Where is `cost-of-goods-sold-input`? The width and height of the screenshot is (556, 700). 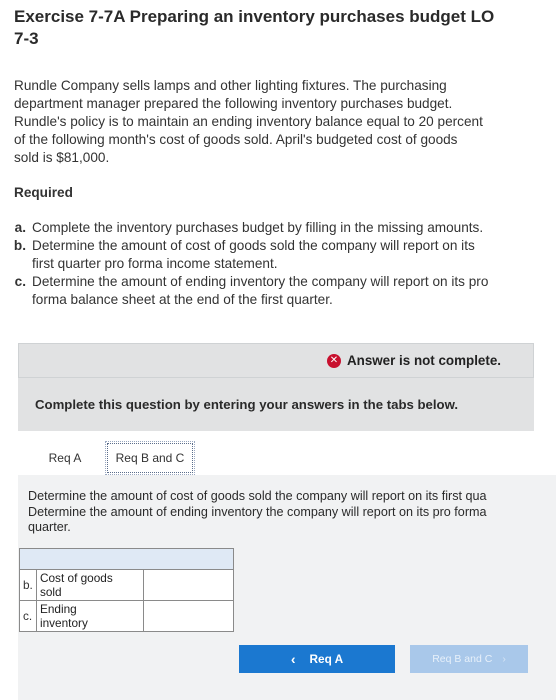
cost-of-goods-sold-input is located at coordinates (188, 585).